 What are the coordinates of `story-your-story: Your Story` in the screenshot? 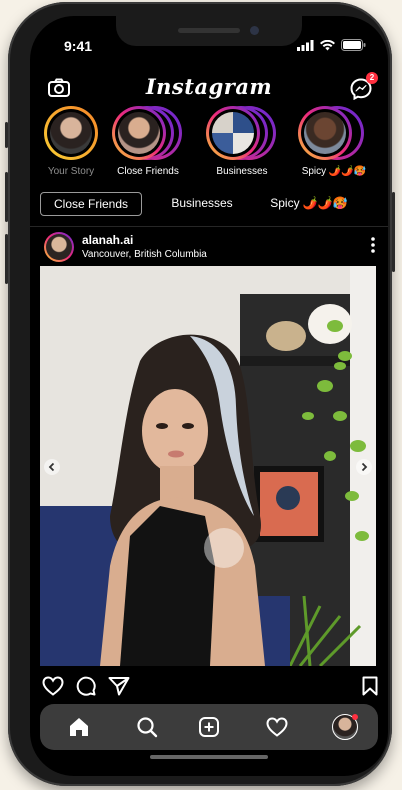 It's located at (71, 141).